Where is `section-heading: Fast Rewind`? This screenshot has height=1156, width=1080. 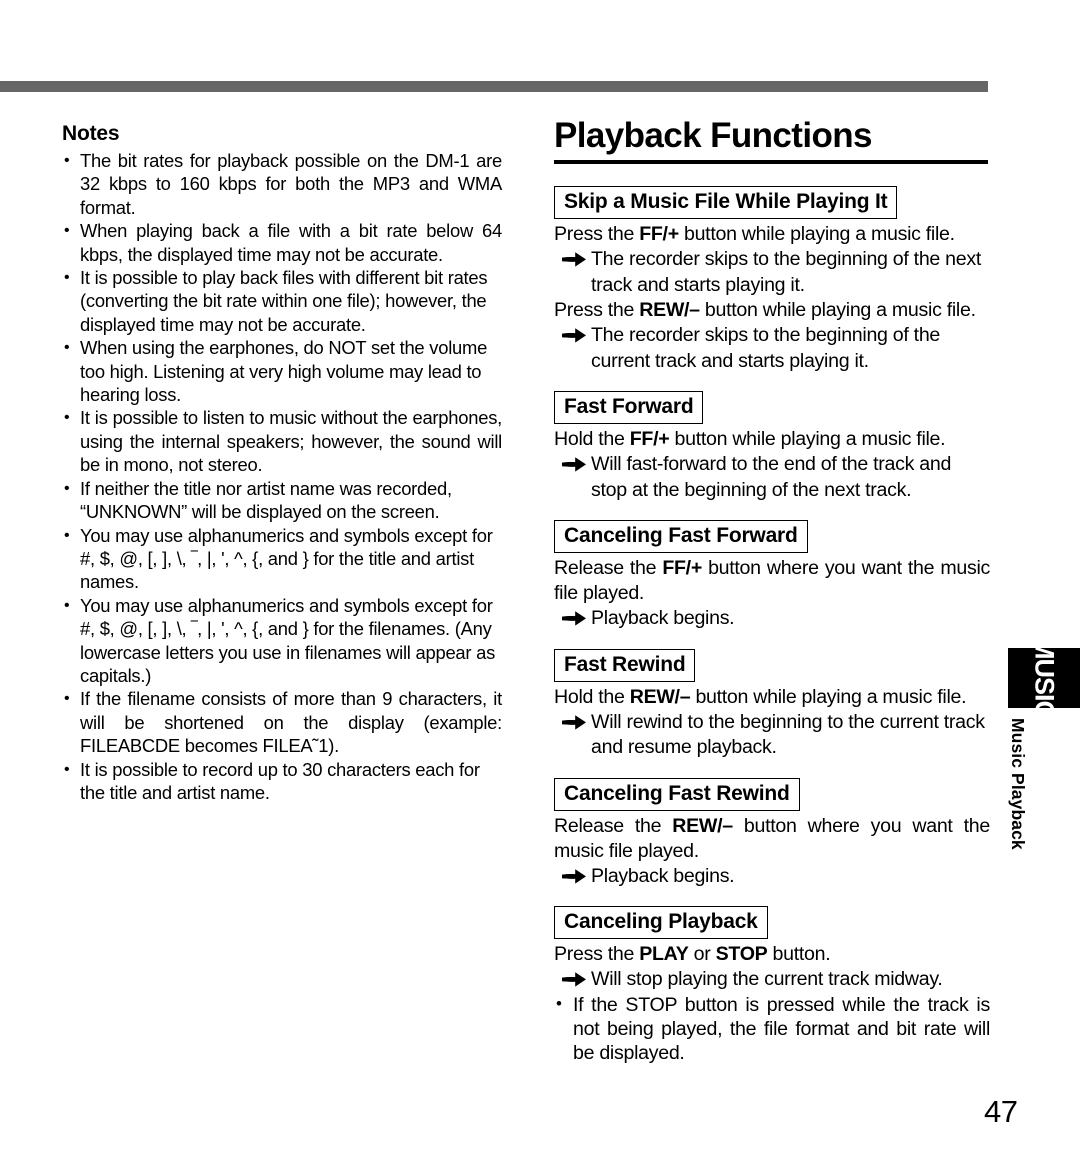
section-heading: Fast Rewind is located at coordinates (625, 665).